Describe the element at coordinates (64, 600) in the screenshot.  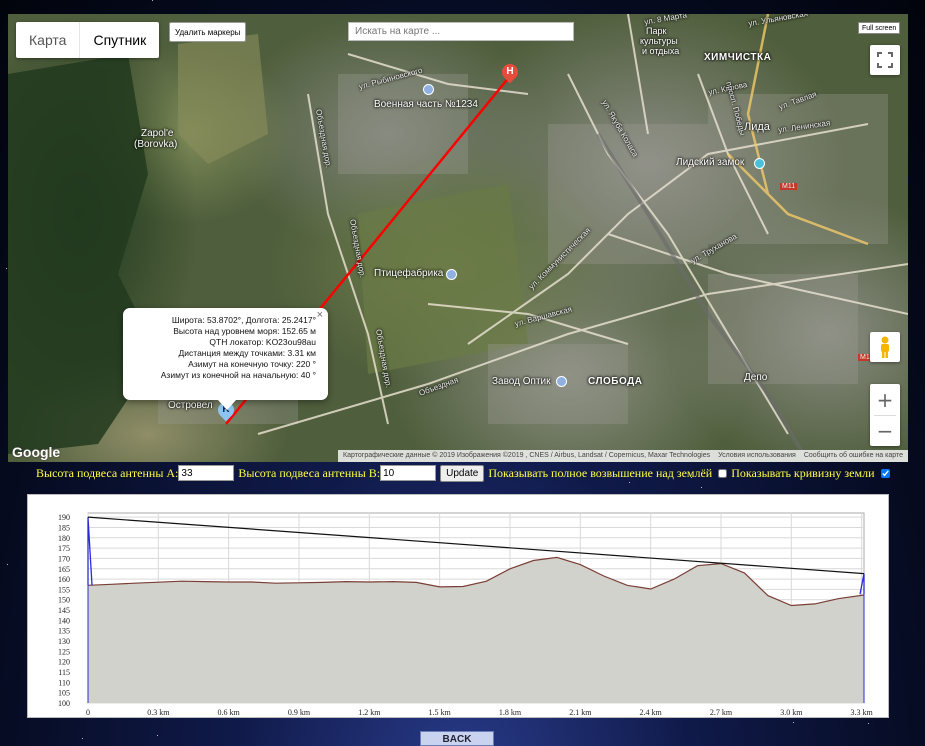
I see `y-tick-label: 150` at that location.